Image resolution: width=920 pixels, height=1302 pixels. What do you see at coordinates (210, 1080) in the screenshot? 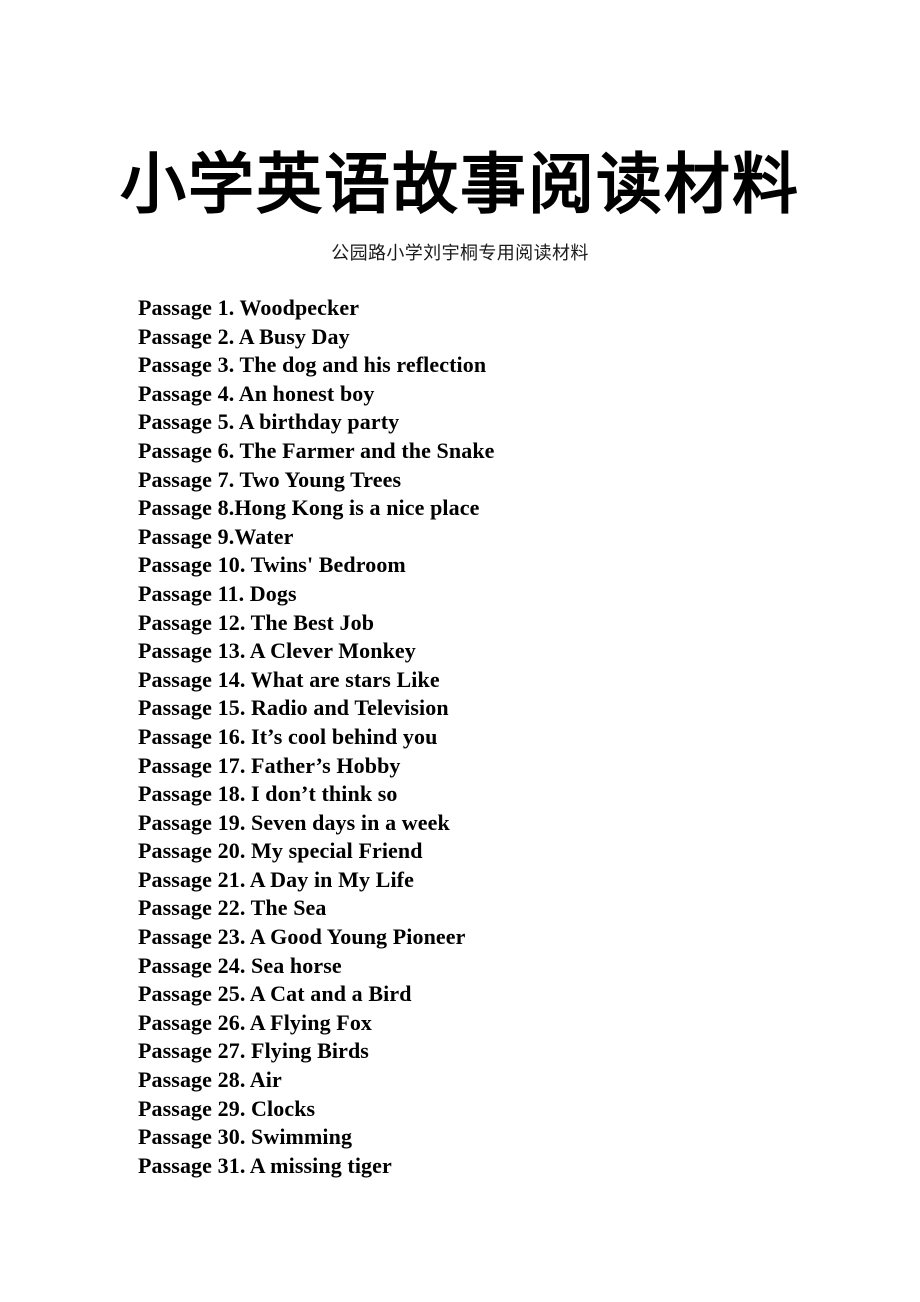
I see `passage-list-item: Passage 28. Air` at bounding box center [210, 1080].